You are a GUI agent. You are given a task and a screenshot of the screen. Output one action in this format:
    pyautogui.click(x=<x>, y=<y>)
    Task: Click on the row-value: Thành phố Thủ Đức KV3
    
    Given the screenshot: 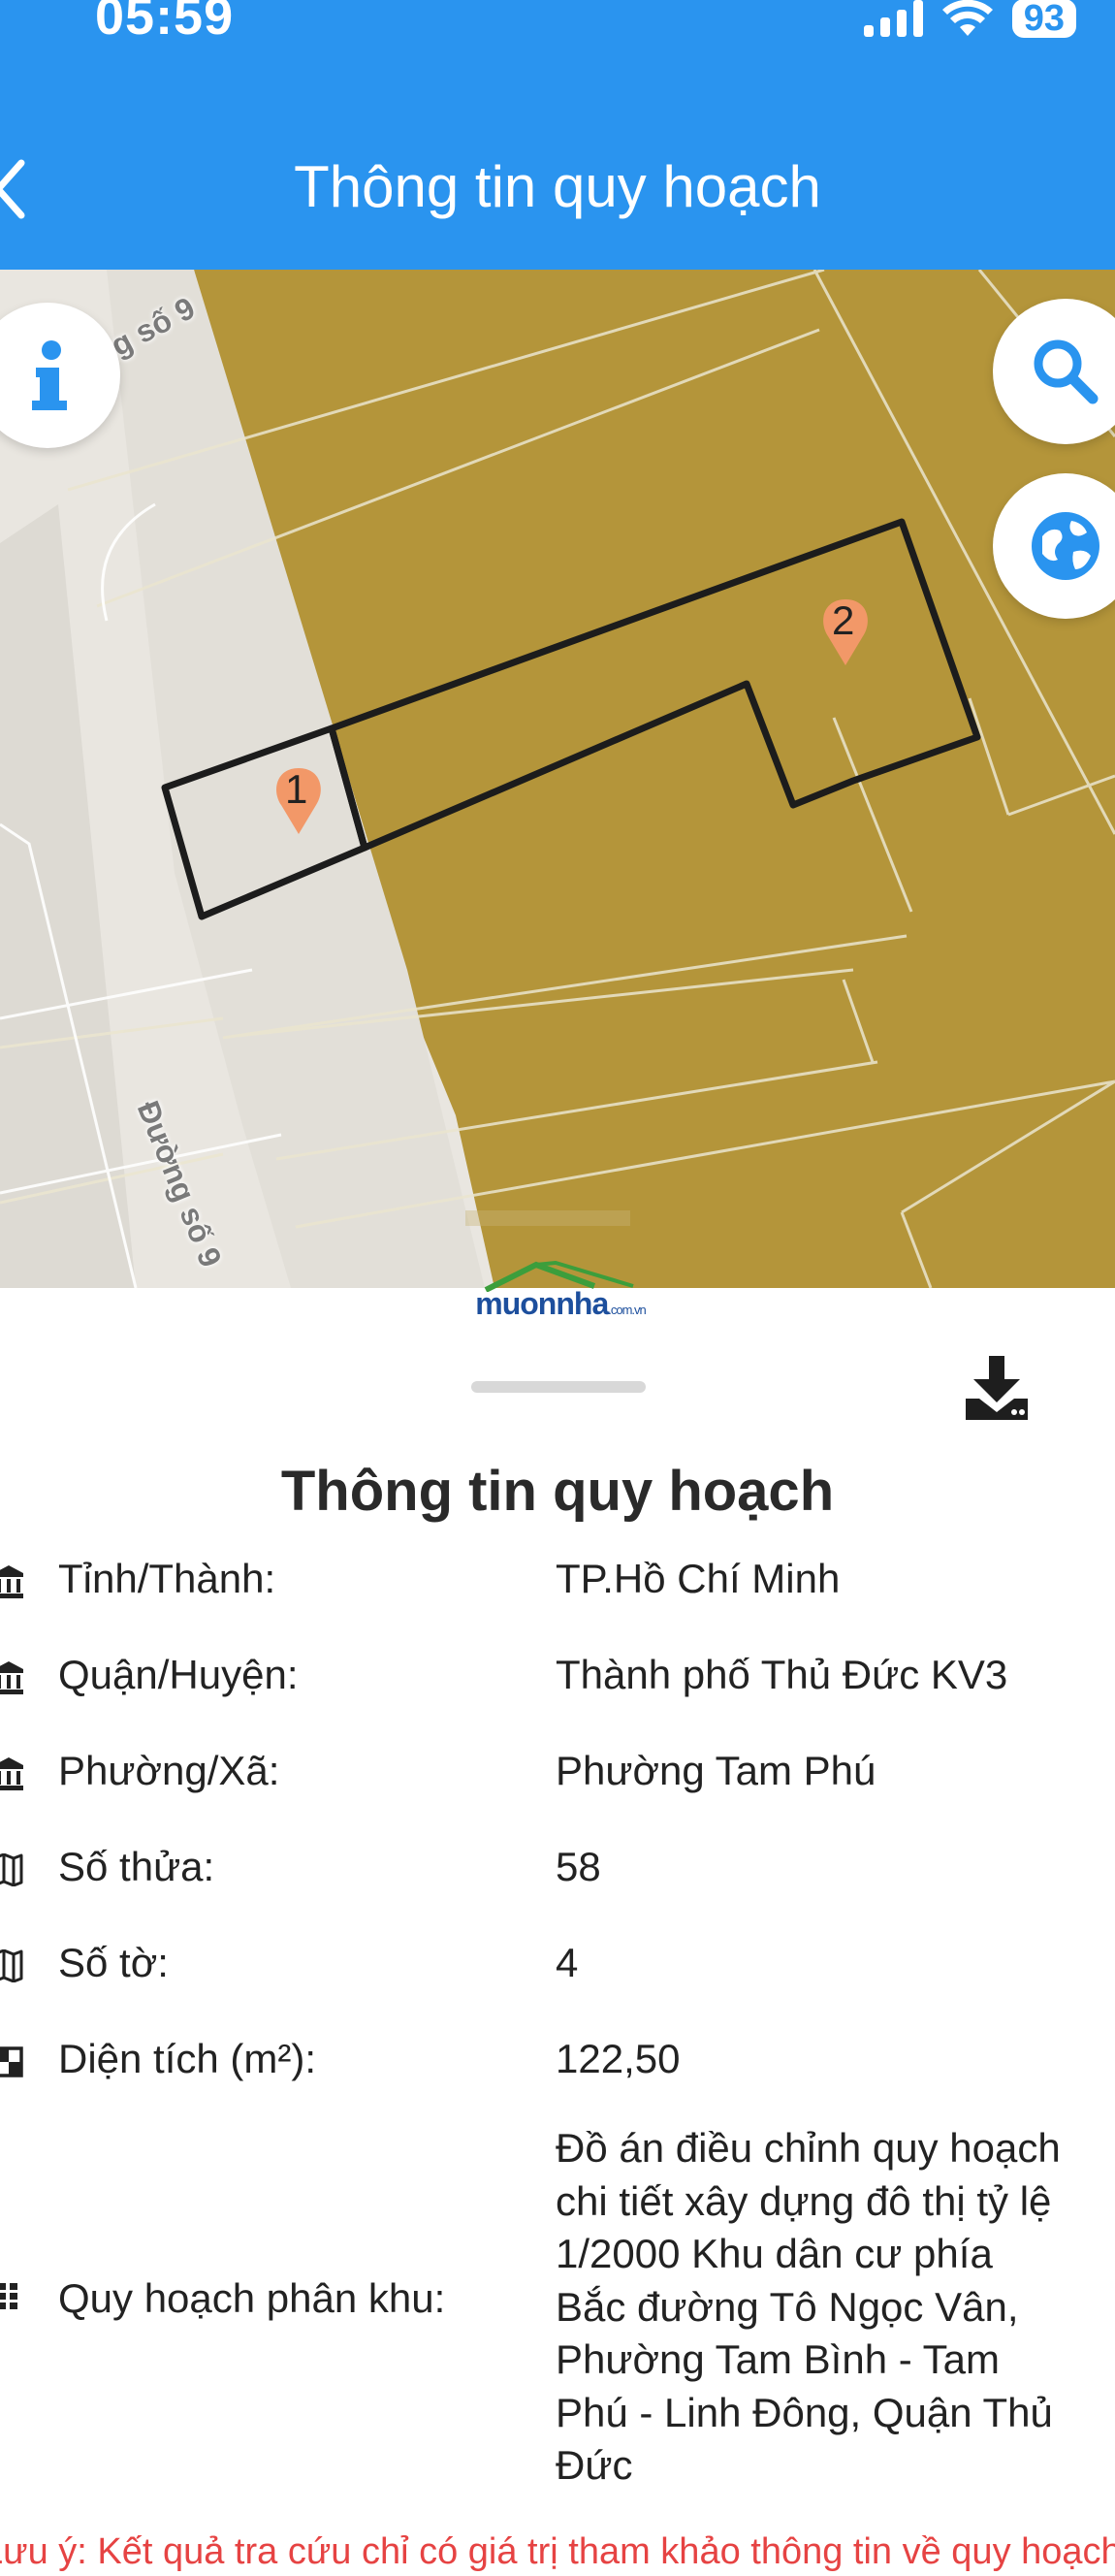 What is the action you would take?
    pyautogui.click(x=782, y=1674)
    